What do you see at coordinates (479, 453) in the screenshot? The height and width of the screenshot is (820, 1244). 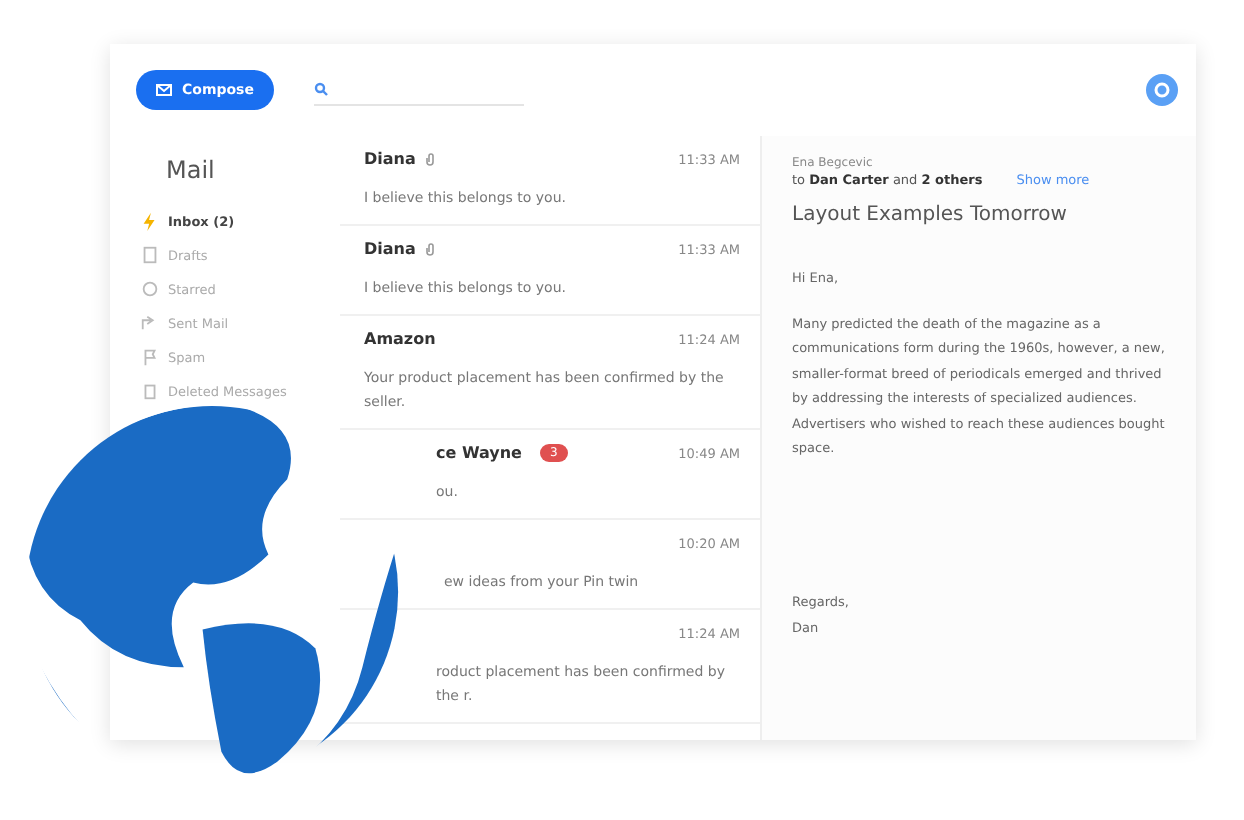 I see `sender-name: ce Wayne` at bounding box center [479, 453].